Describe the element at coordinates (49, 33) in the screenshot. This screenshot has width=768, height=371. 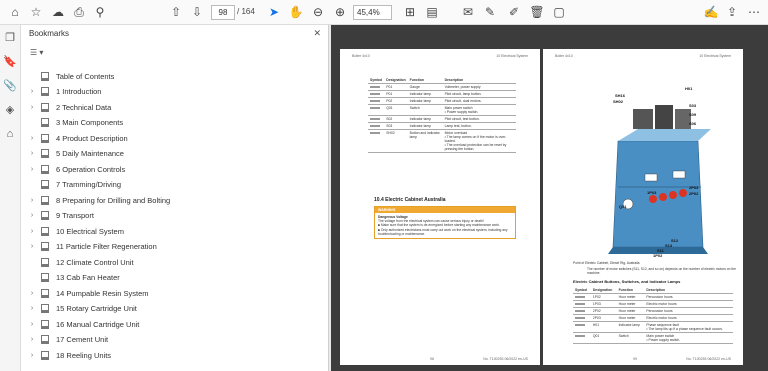
I see `panel-title: Bookmarks` at that location.